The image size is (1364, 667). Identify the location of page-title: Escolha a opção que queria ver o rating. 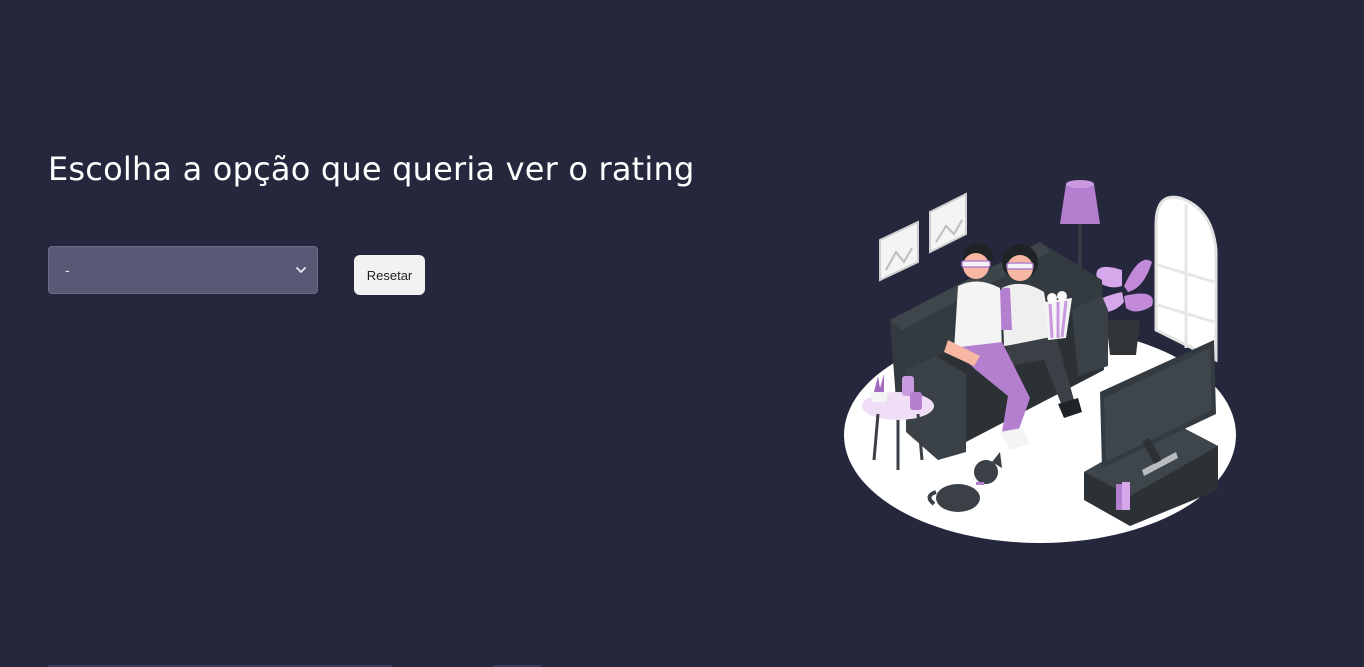
(371, 169).